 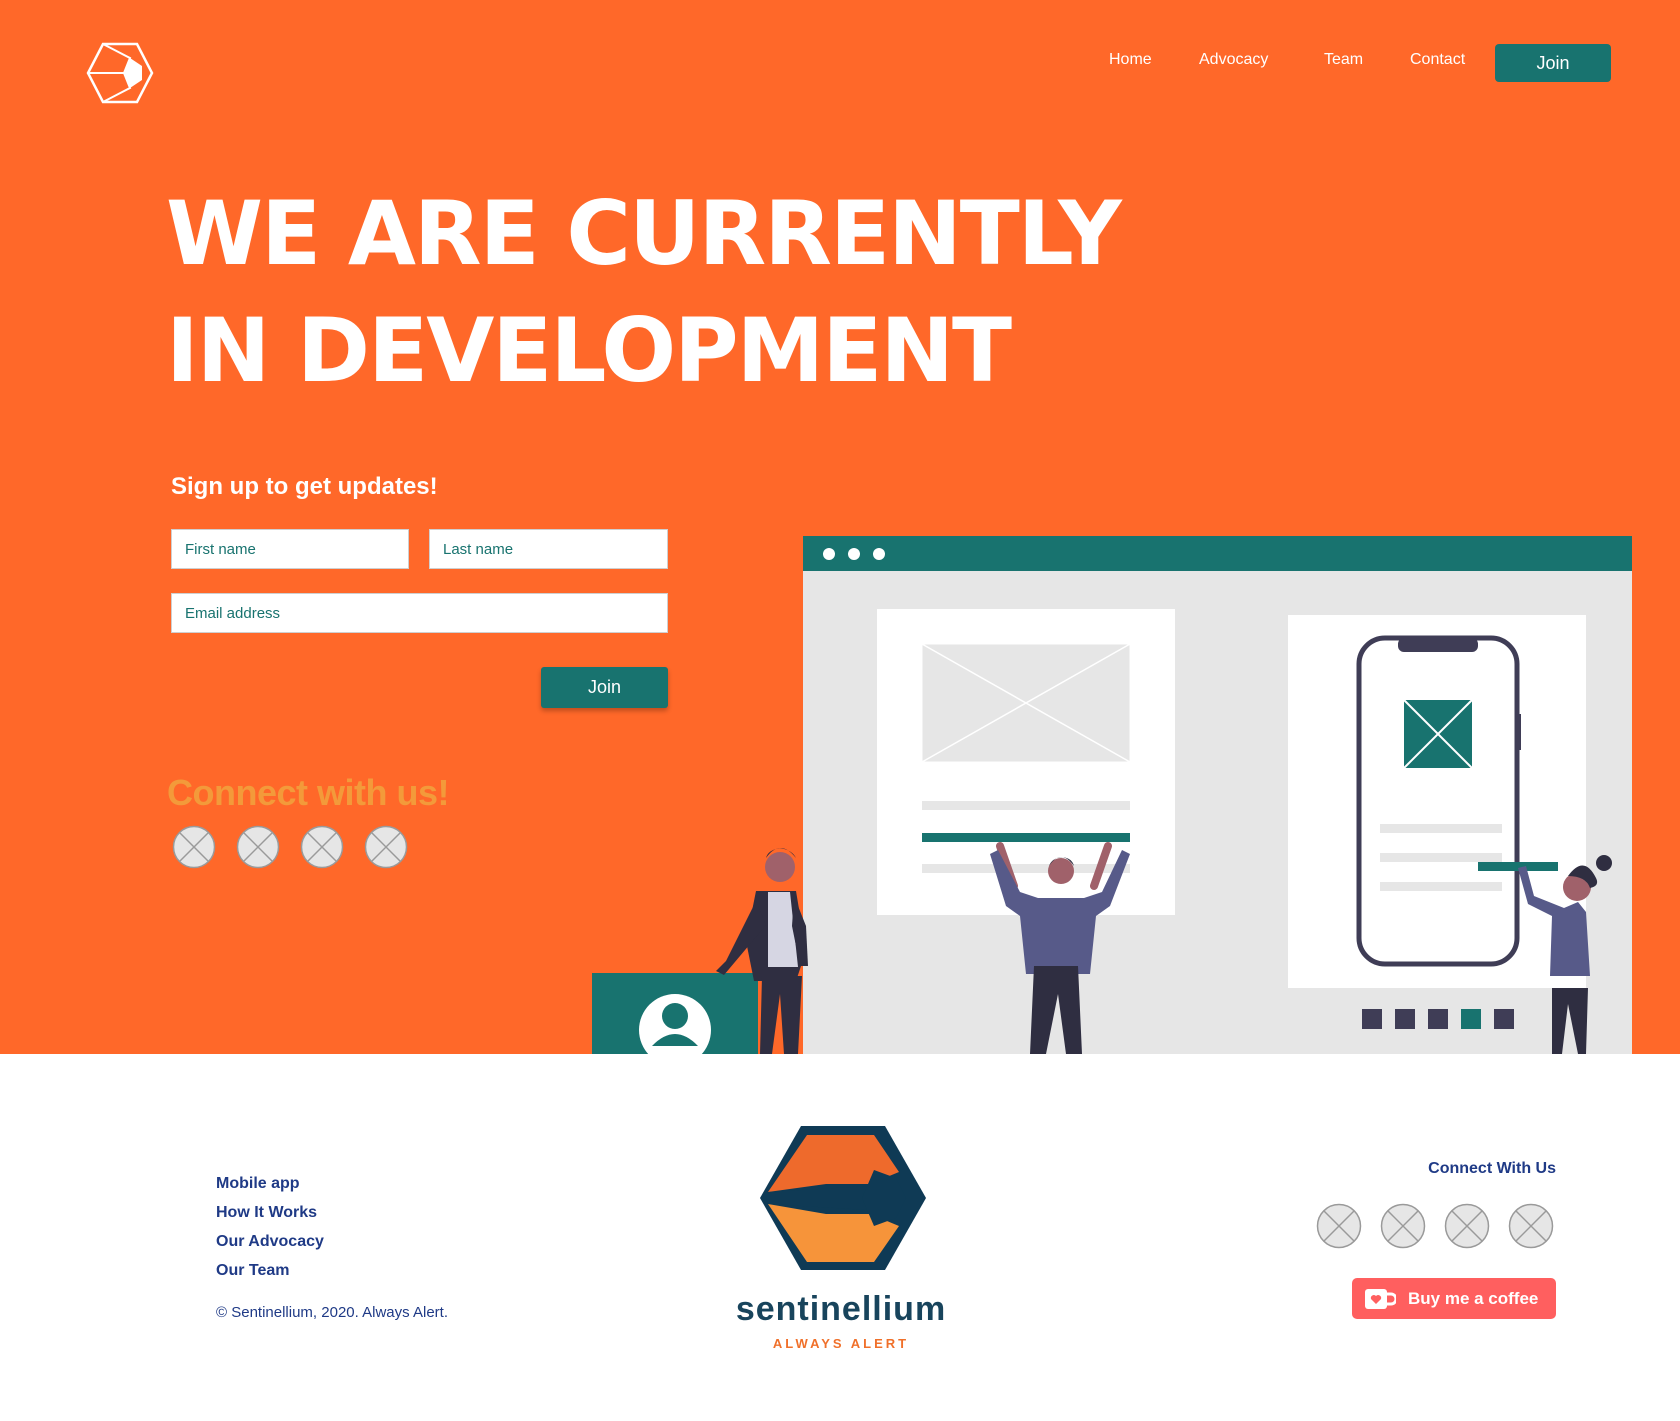 I want to click on signup-title: Sign up to get updates!, so click(x=304, y=486).